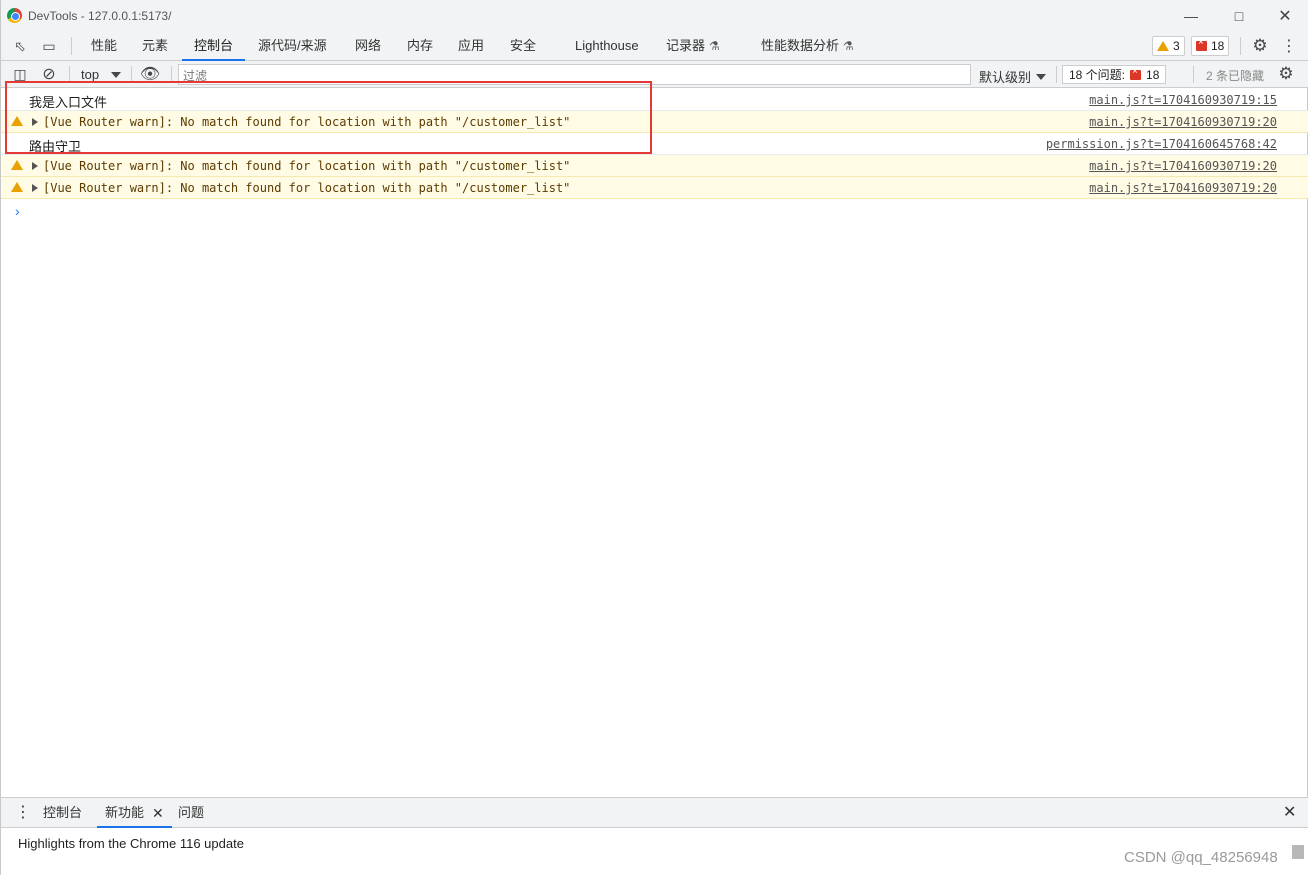 This screenshot has width=1308, height=875. Describe the element at coordinates (158, 813) in the screenshot. I see `close-tab-icon: ✕` at that location.